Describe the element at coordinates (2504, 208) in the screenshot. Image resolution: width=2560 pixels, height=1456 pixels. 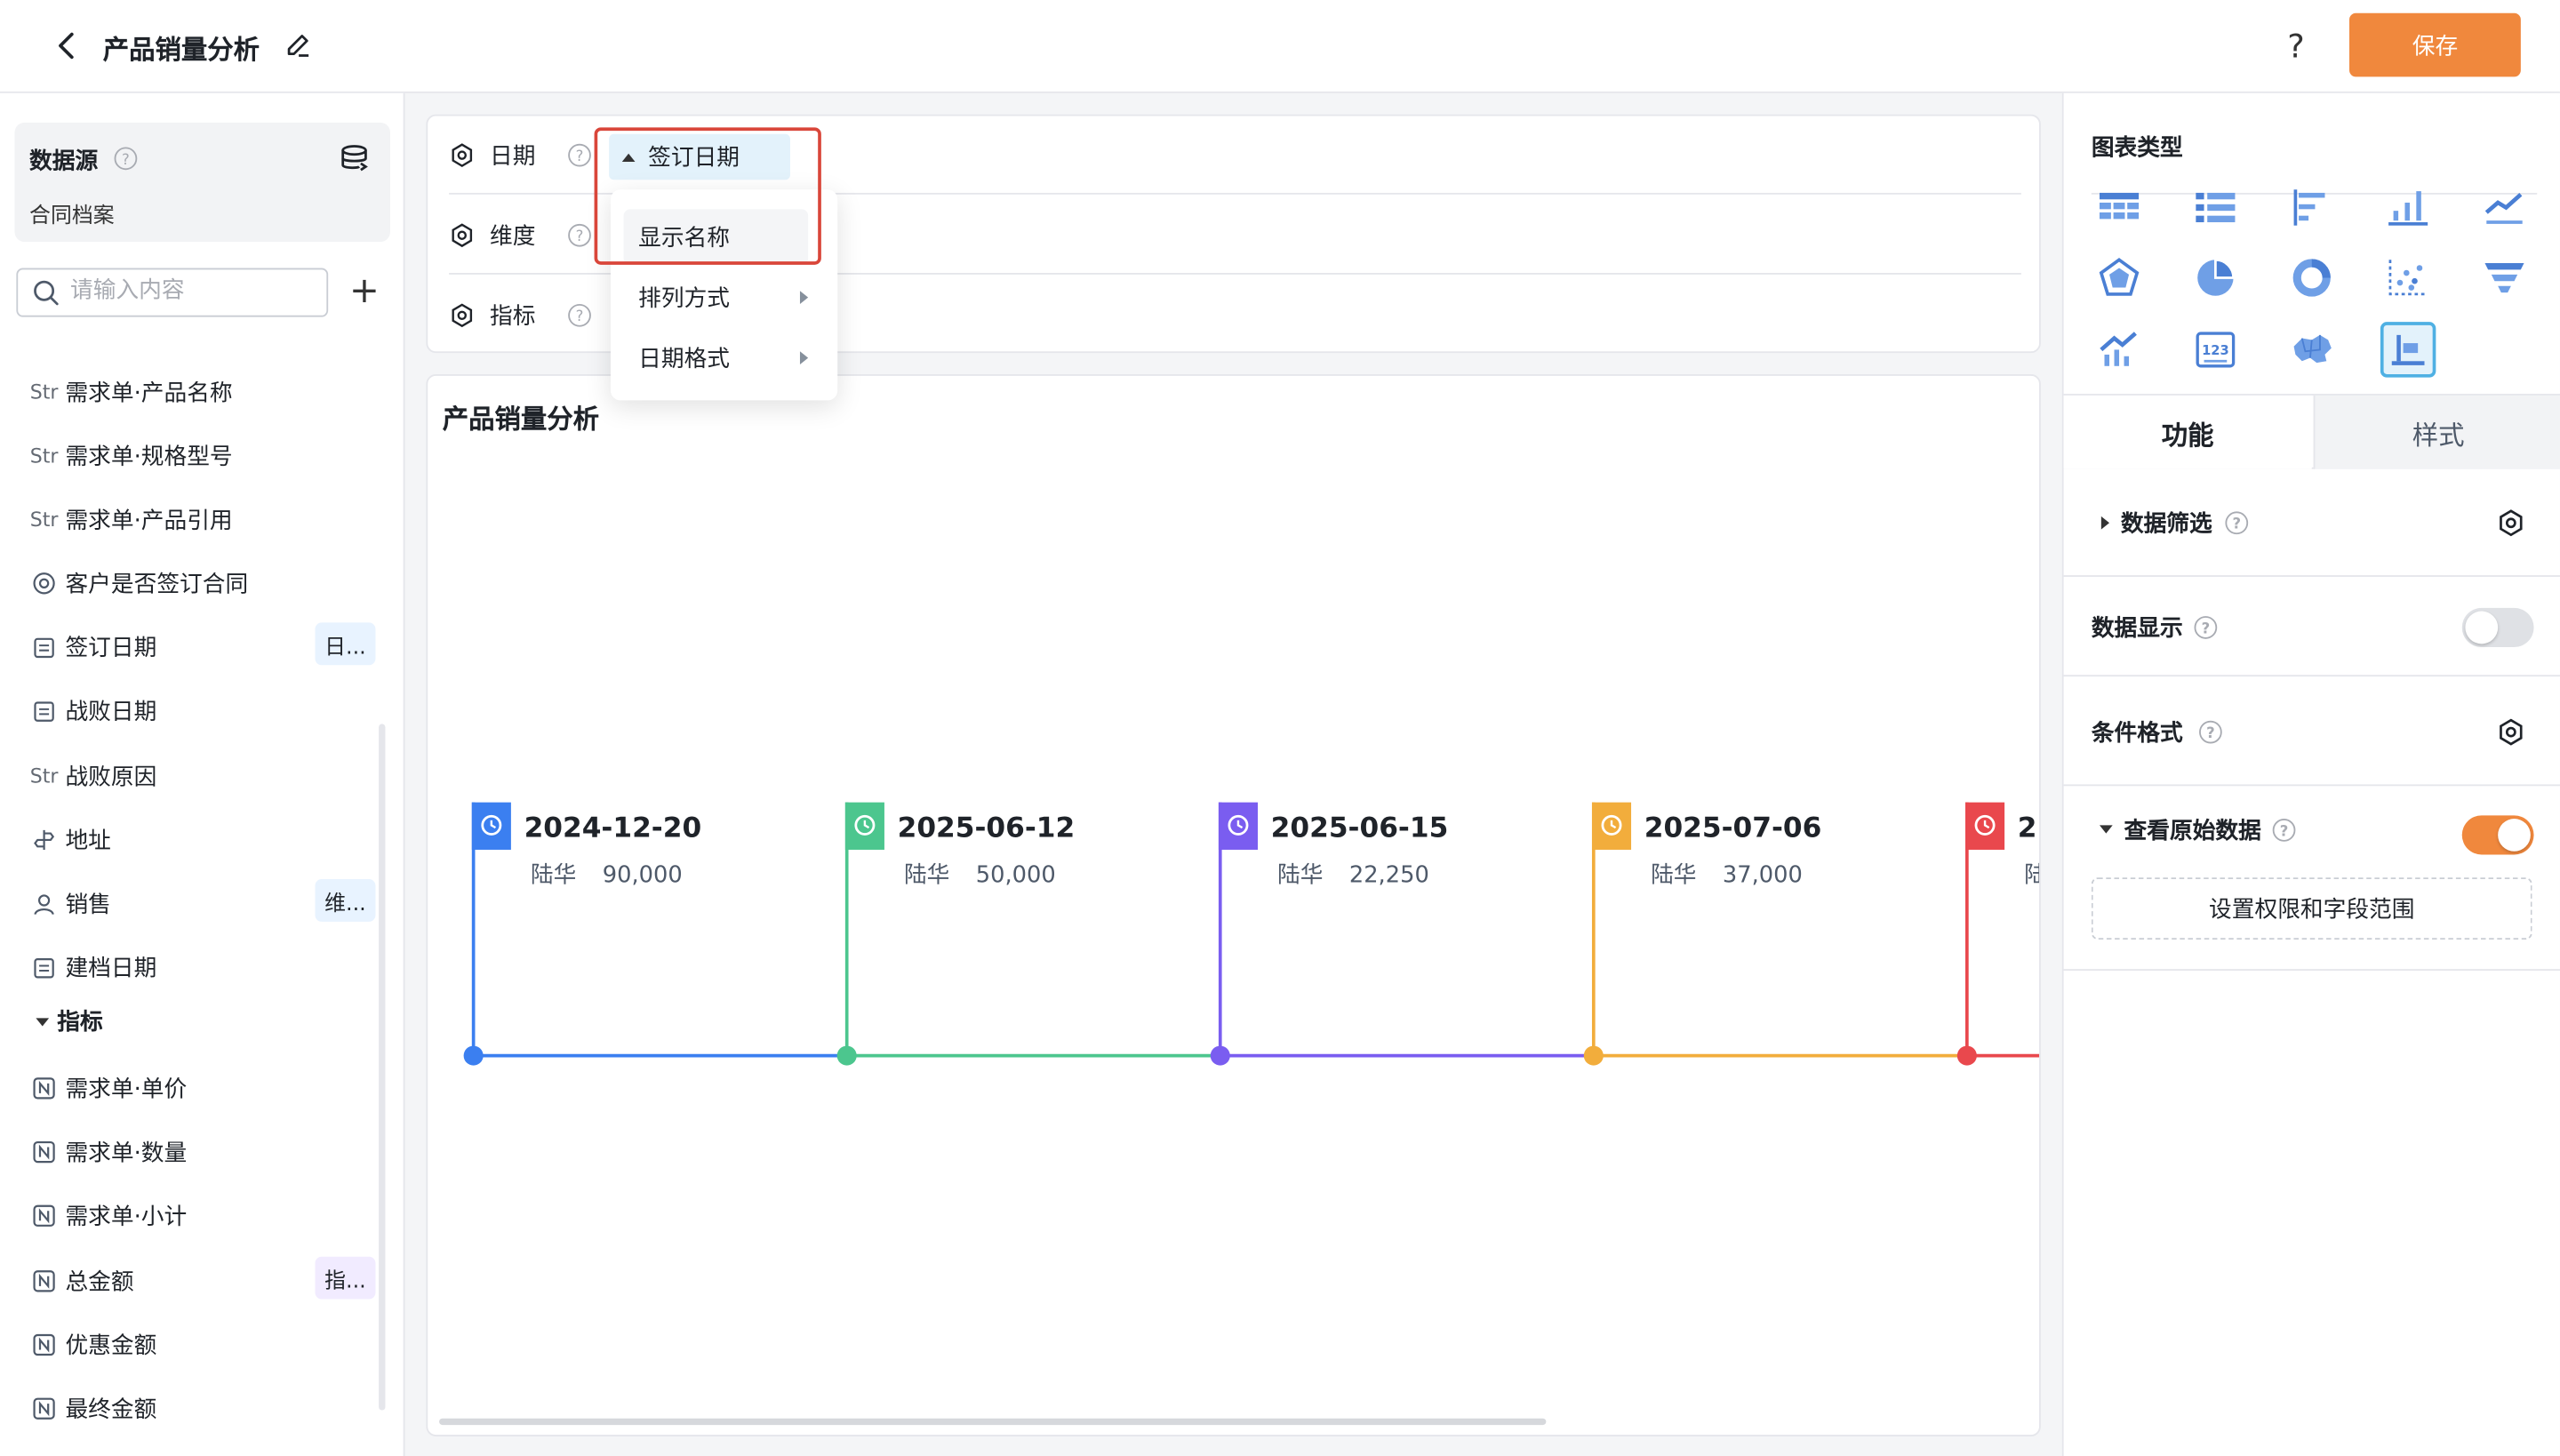
I see `line-icon` at that location.